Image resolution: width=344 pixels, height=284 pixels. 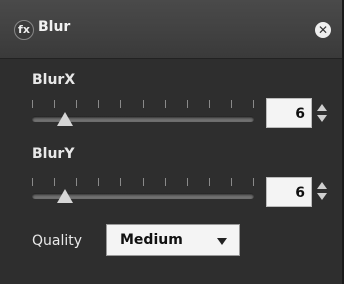 I want to click on quality-dropdown: Medium, so click(x=173, y=240).